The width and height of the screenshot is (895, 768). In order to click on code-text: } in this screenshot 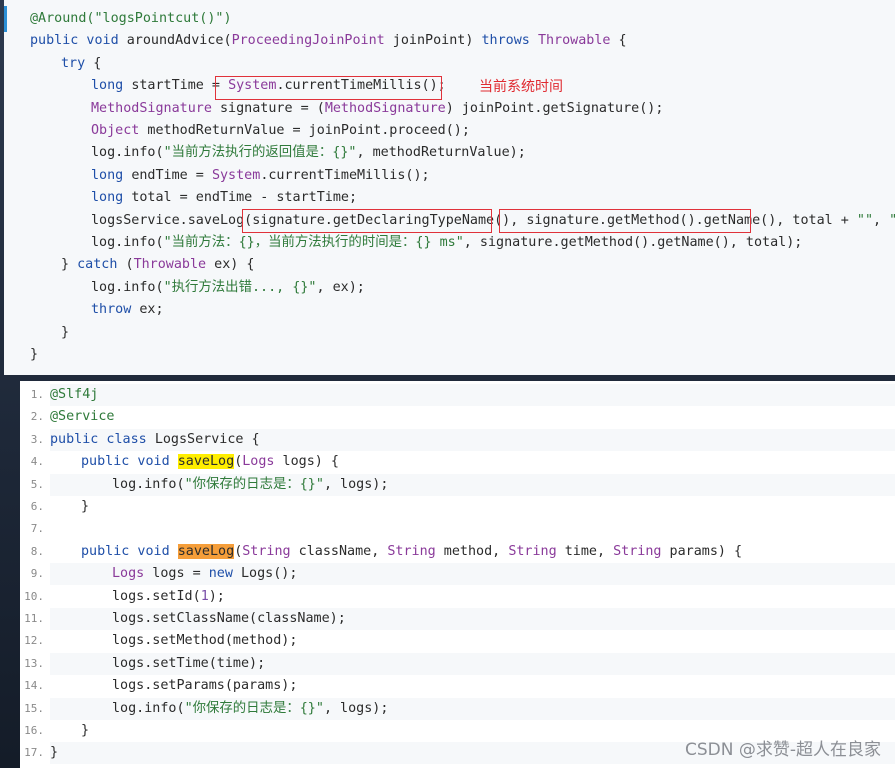, I will do `click(472, 507)`.